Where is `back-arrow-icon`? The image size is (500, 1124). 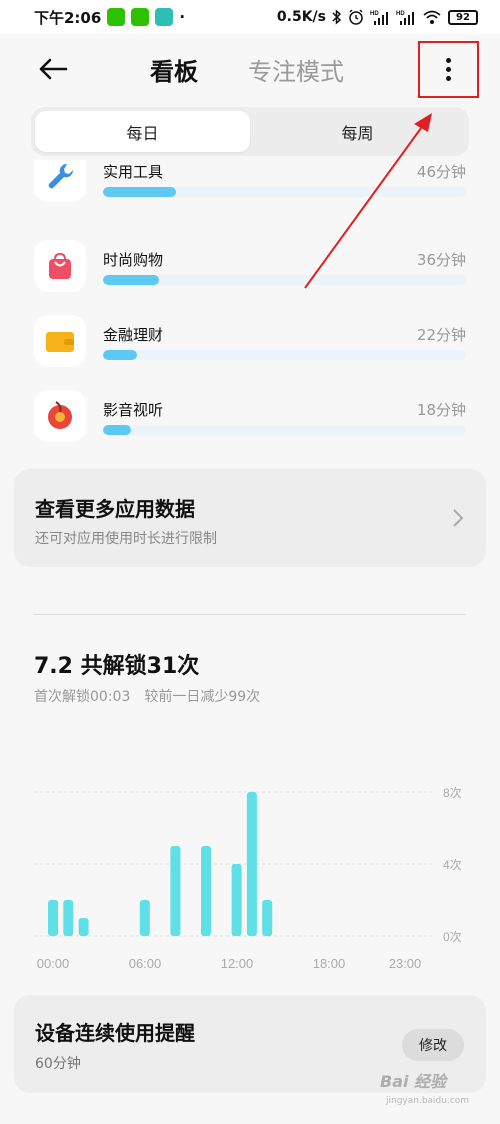 back-arrow-icon is located at coordinates (53, 69).